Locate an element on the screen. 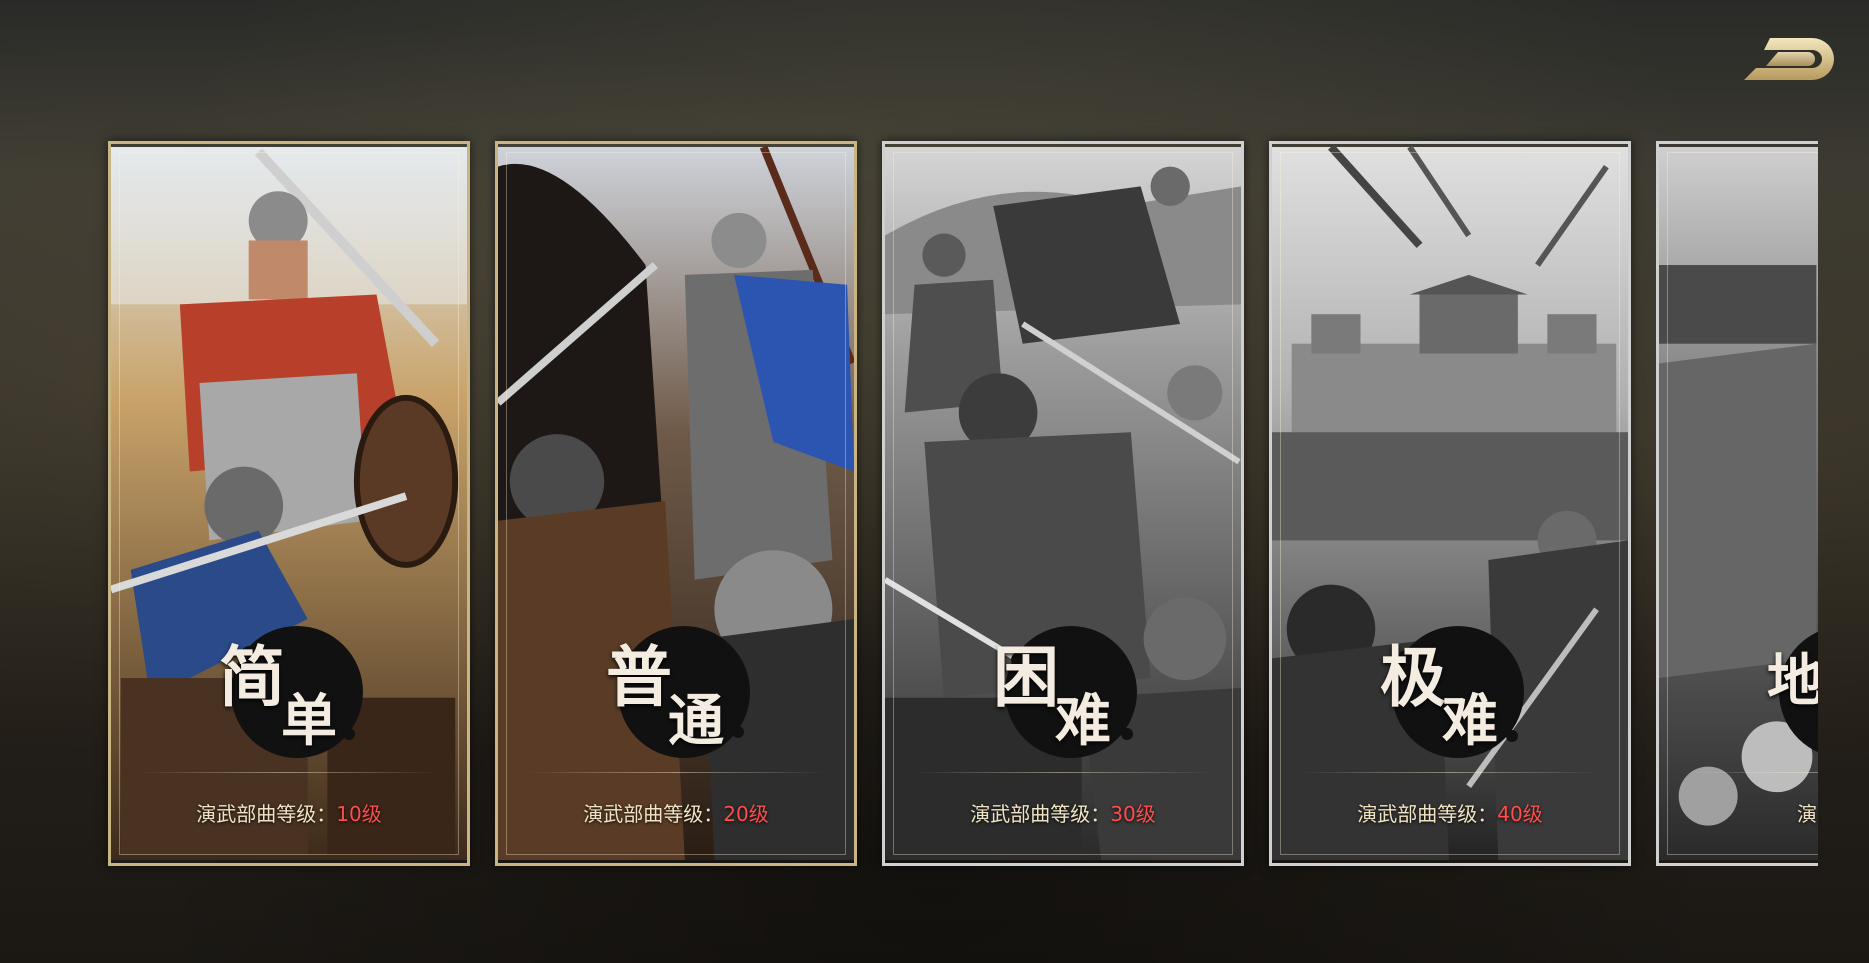 The width and height of the screenshot is (1869, 963). card-viewport-clip: 地 演武部曲 is located at coordinates (1737, 503).